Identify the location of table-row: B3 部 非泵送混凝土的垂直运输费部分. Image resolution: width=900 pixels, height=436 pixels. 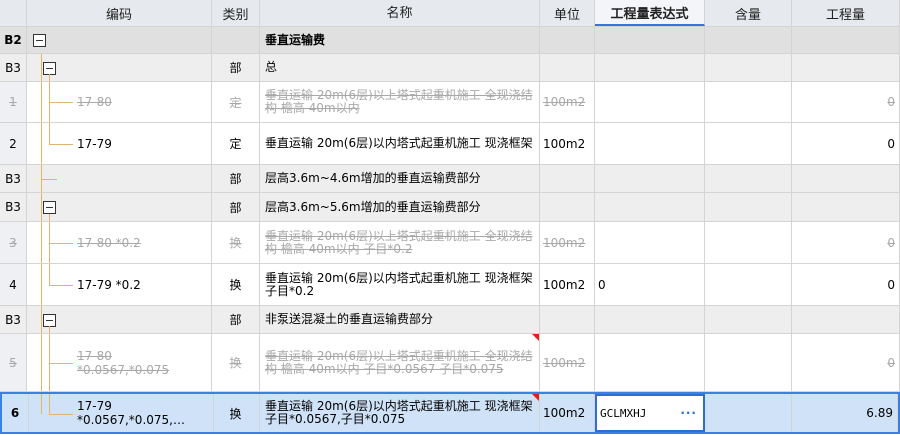
(450, 320).